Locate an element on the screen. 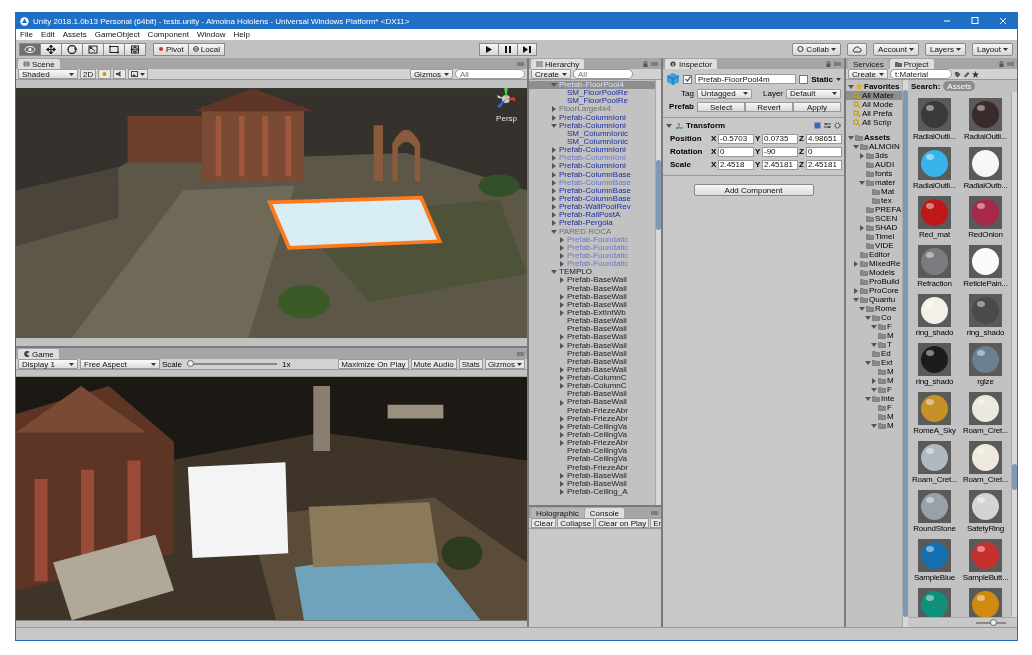 The width and height of the screenshot is (1032, 655). audio-button is located at coordinates (120, 74).